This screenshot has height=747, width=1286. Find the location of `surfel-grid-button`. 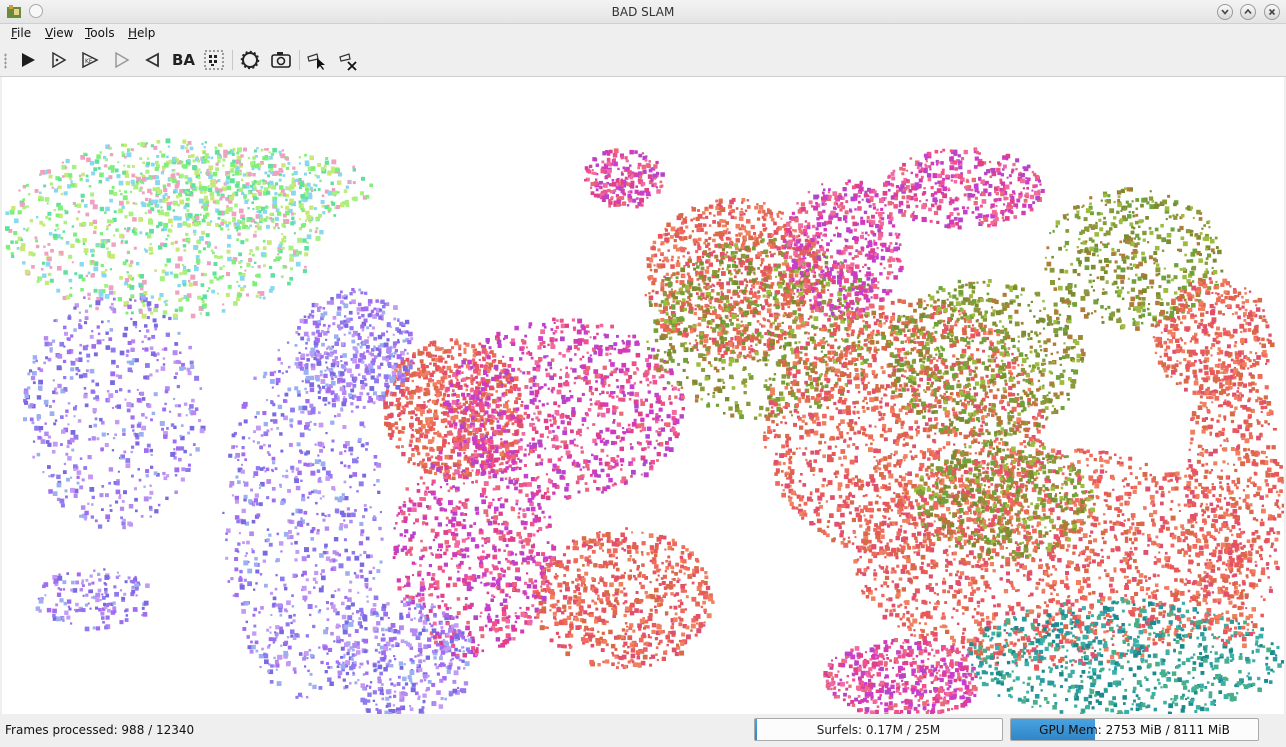

surfel-grid-button is located at coordinates (214, 60).